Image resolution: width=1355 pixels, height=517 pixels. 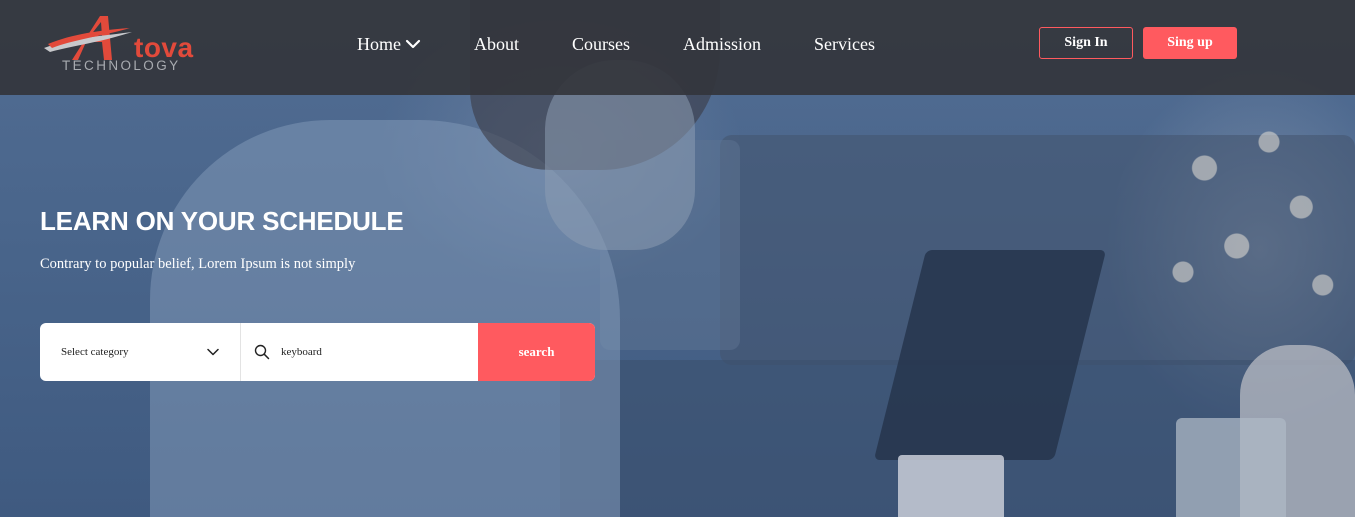 I want to click on nav-item-admission-label: Admission, so click(x=722, y=43).